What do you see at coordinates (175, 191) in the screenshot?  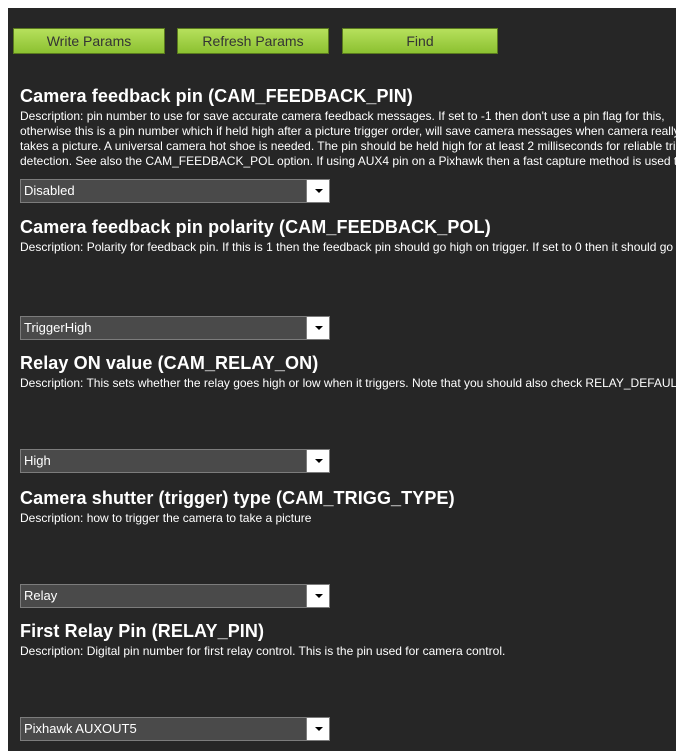 I see `cam-feedback-pin-select: Disabled` at bounding box center [175, 191].